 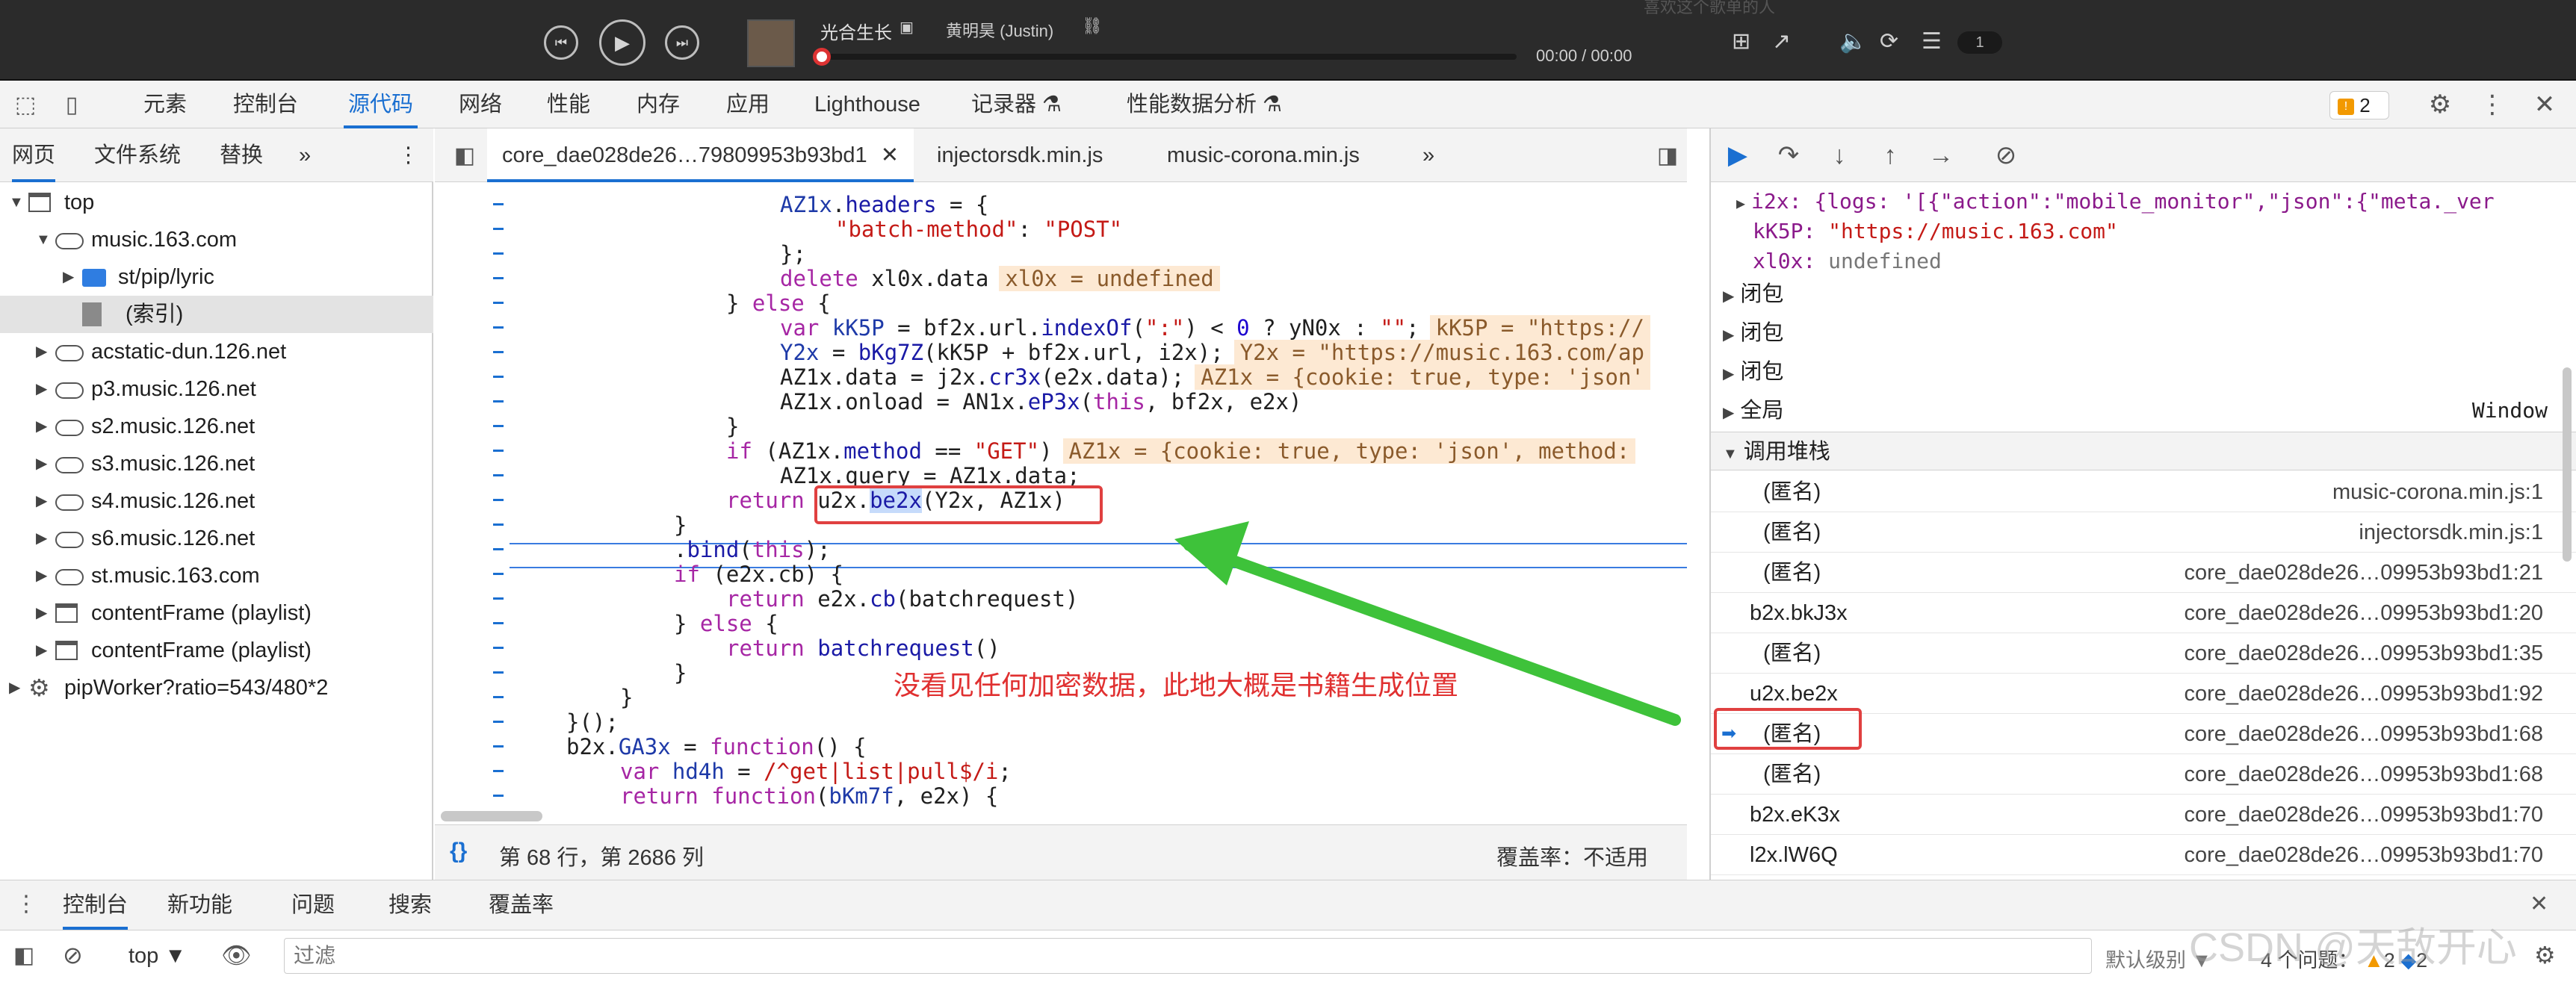 What do you see at coordinates (999, 30) in the screenshot?
I see `artist-name: 黄明昊 (Justin)` at bounding box center [999, 30].